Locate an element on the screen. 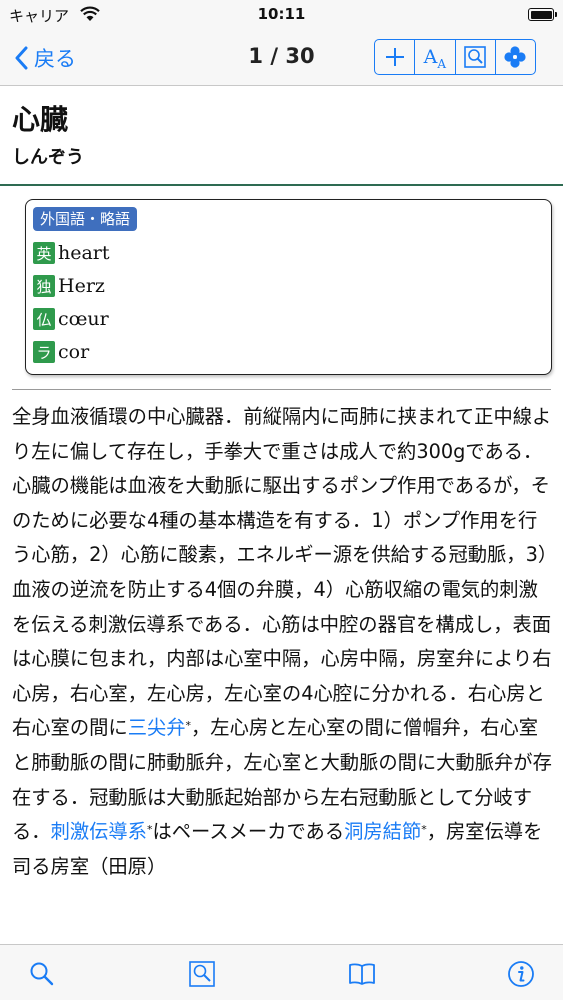 The height and width of the screenshot is (1000, 563). status-time: 10:11 is located at coordinates (281, 14).